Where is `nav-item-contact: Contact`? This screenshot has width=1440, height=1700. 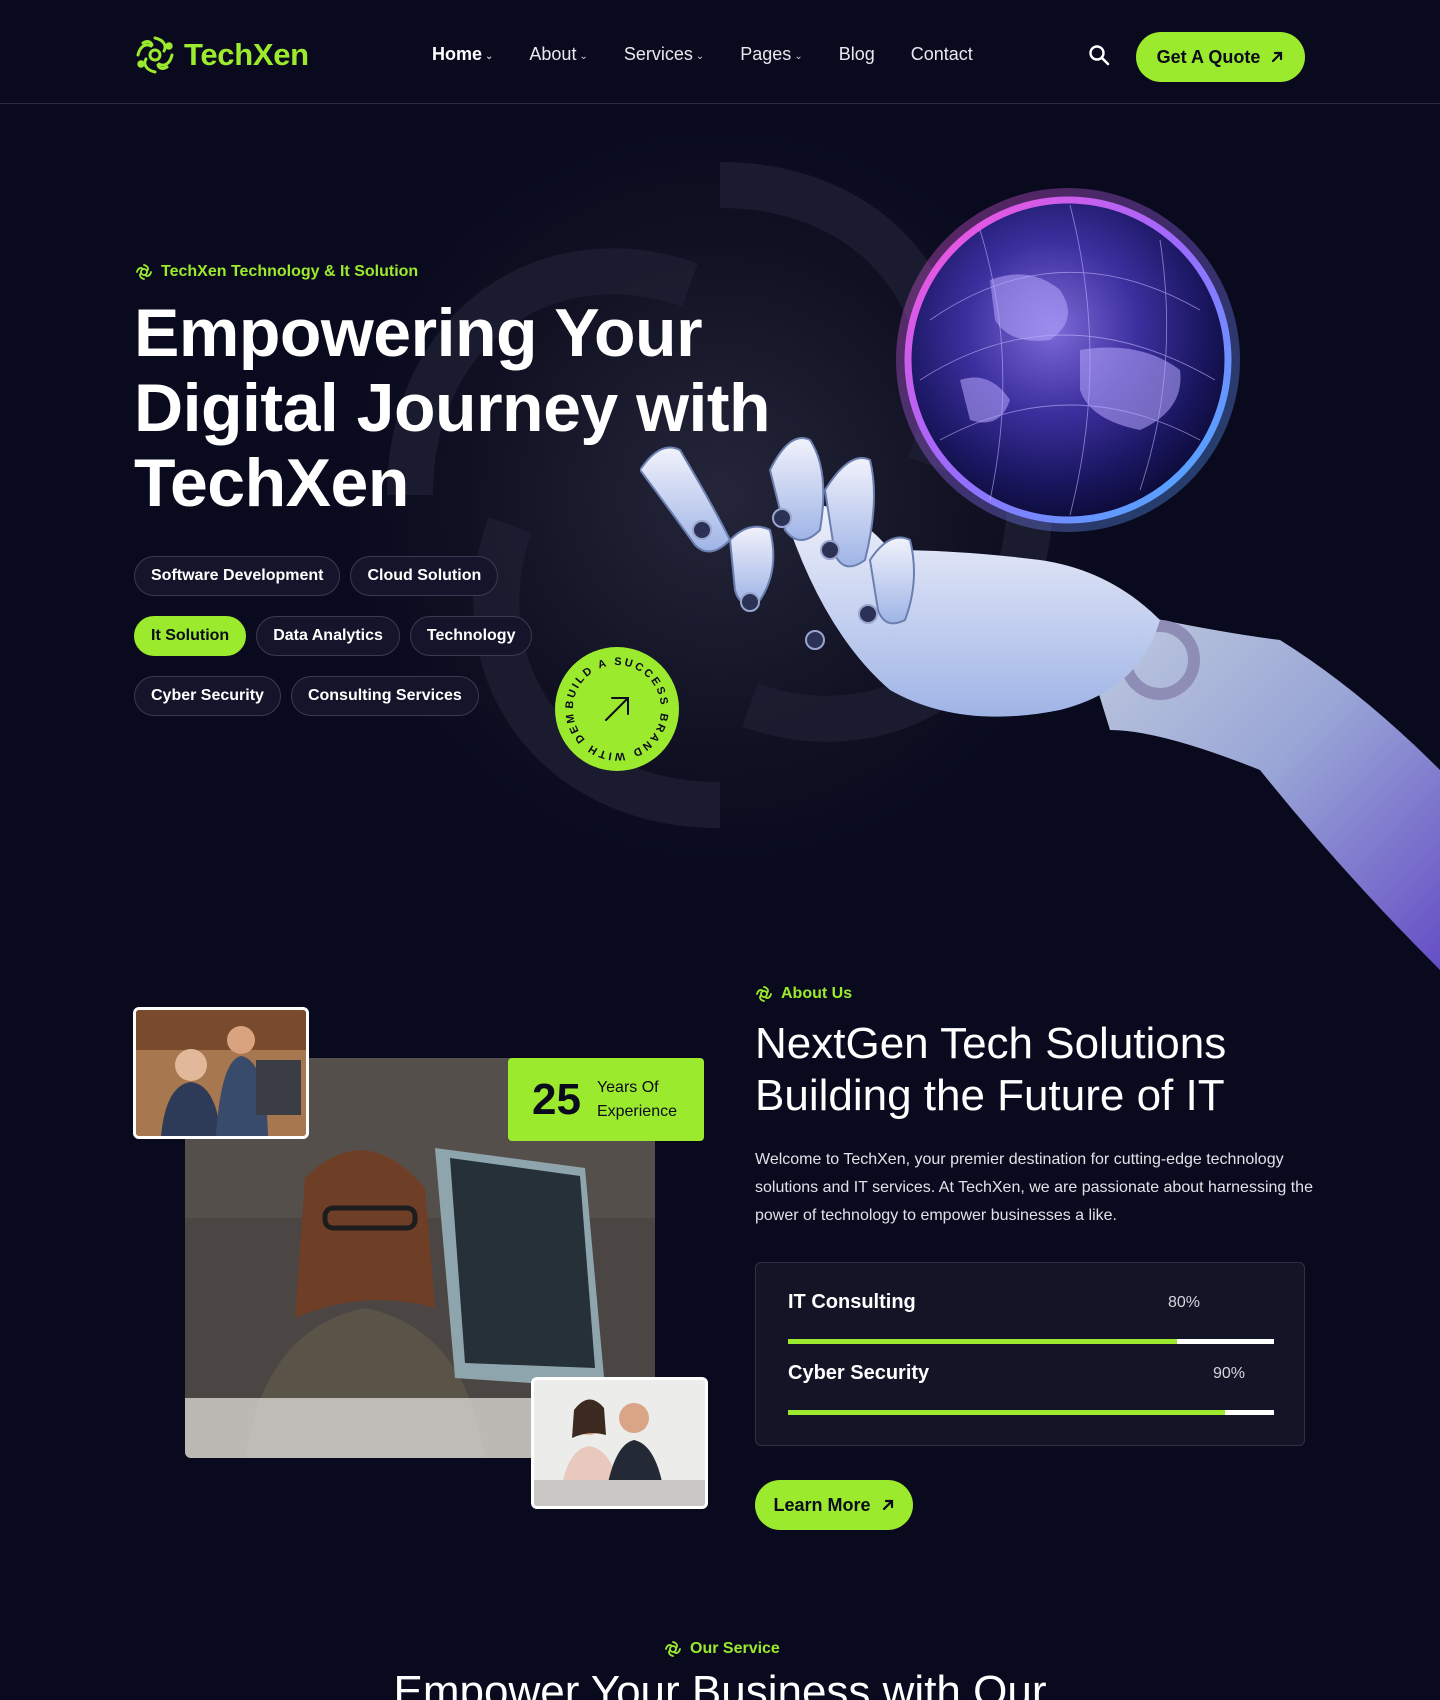
nav-item-contact: Contact is located at coordinates (942, 54).